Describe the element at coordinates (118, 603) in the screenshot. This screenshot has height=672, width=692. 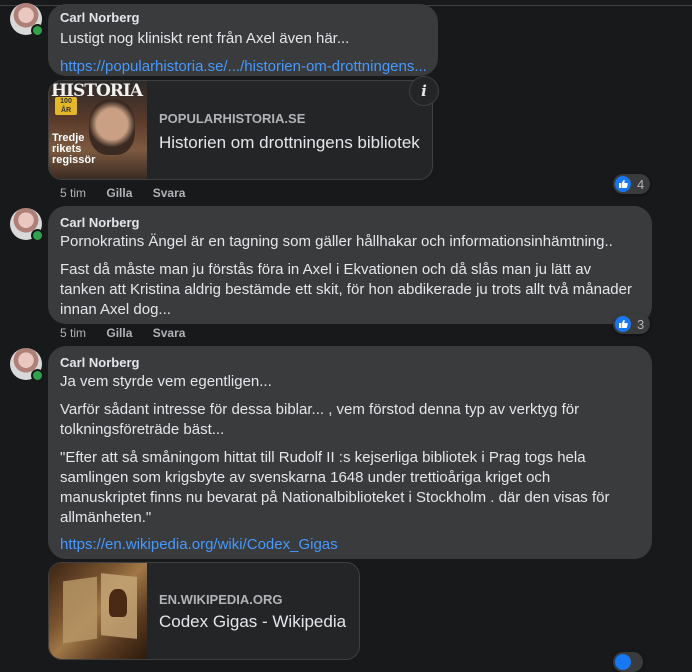
I see `thumb-figure` at that location.